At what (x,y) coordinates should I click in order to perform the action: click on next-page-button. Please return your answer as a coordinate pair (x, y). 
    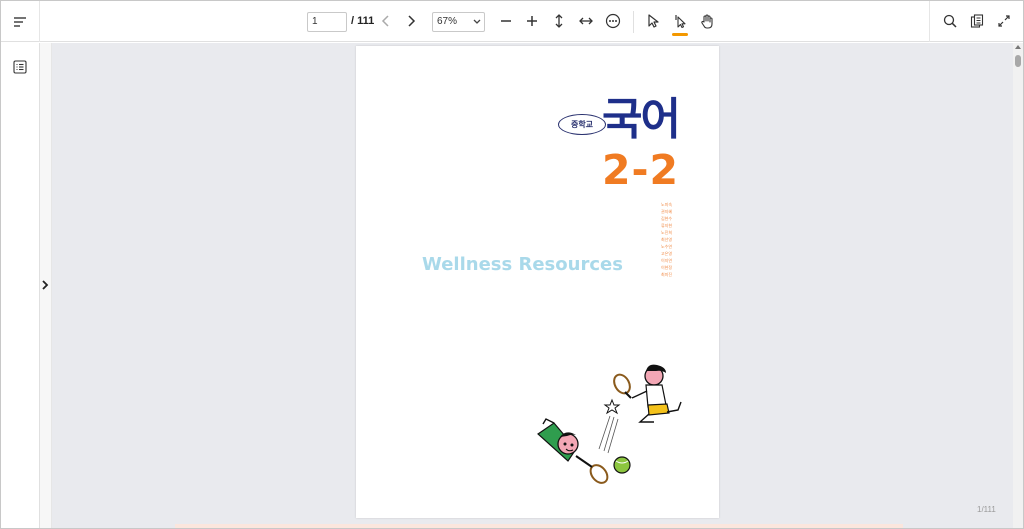
    Looking at the image, I should click on (411, 21).